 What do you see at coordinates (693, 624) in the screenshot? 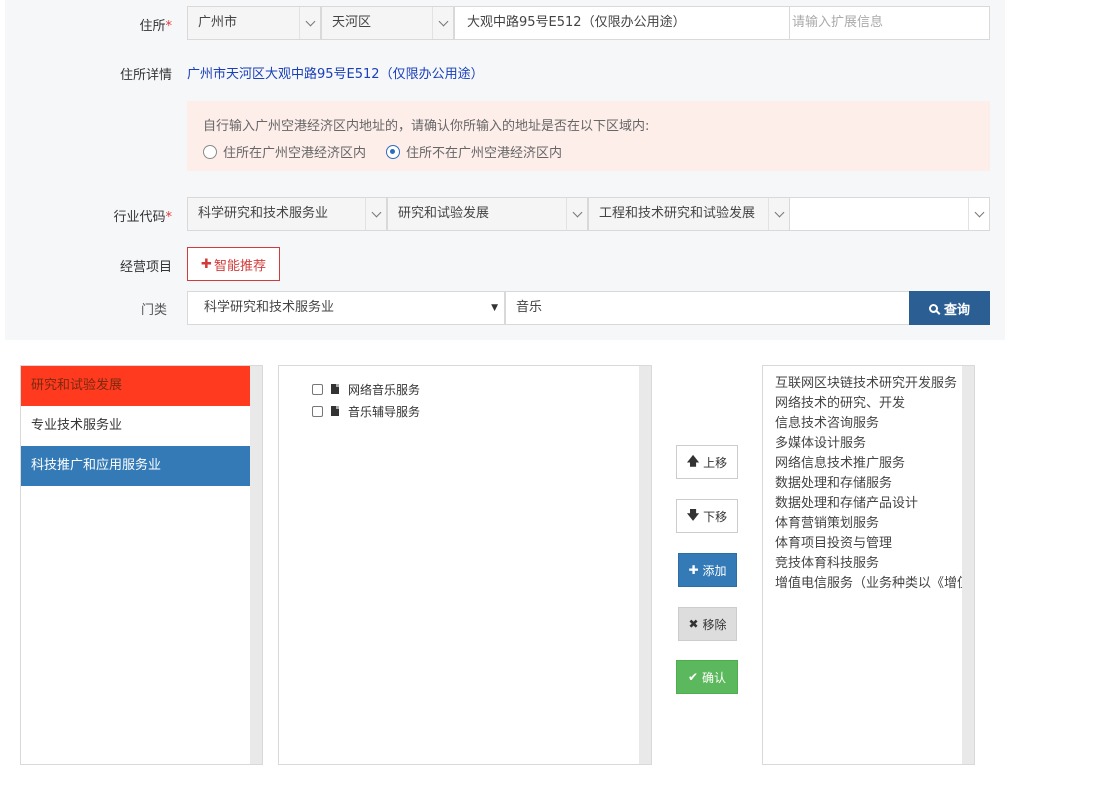
I see `close-icon: ✖` at bounding box center [693, 624].